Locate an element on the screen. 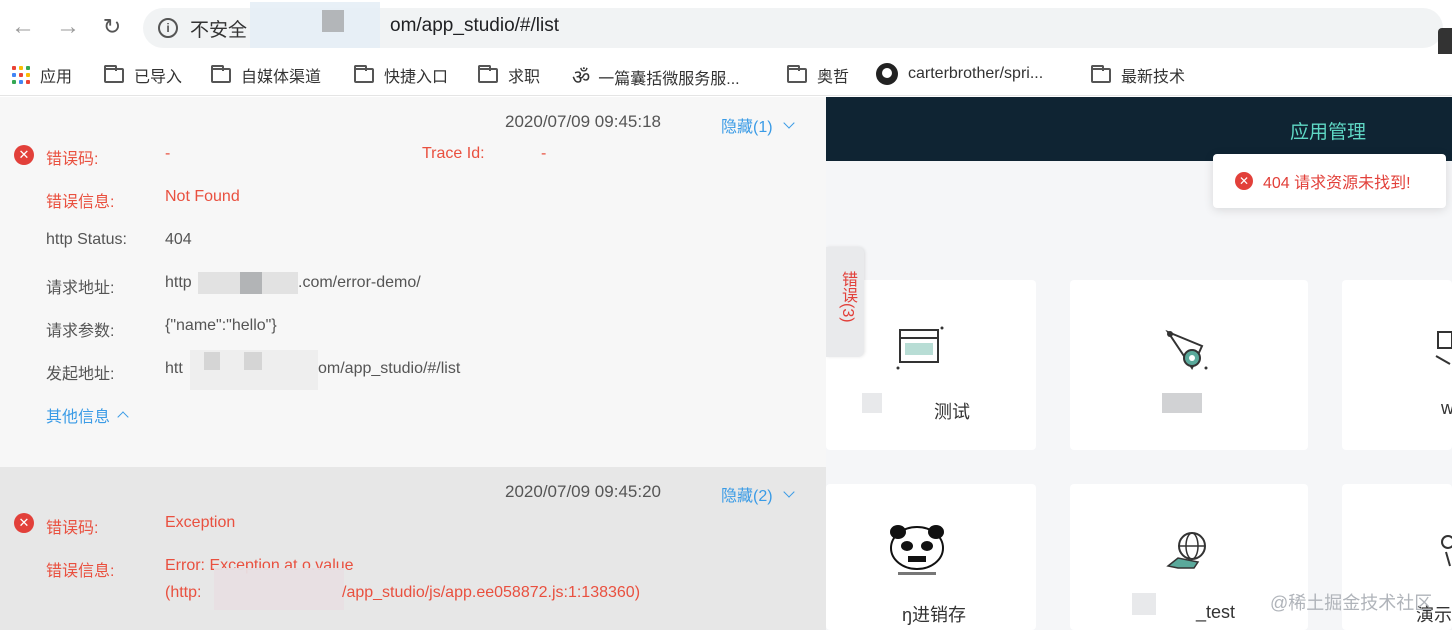 The image size is (1452, 630). request-params-value: {"name":"hello"} is located at coordinates (221, 325).